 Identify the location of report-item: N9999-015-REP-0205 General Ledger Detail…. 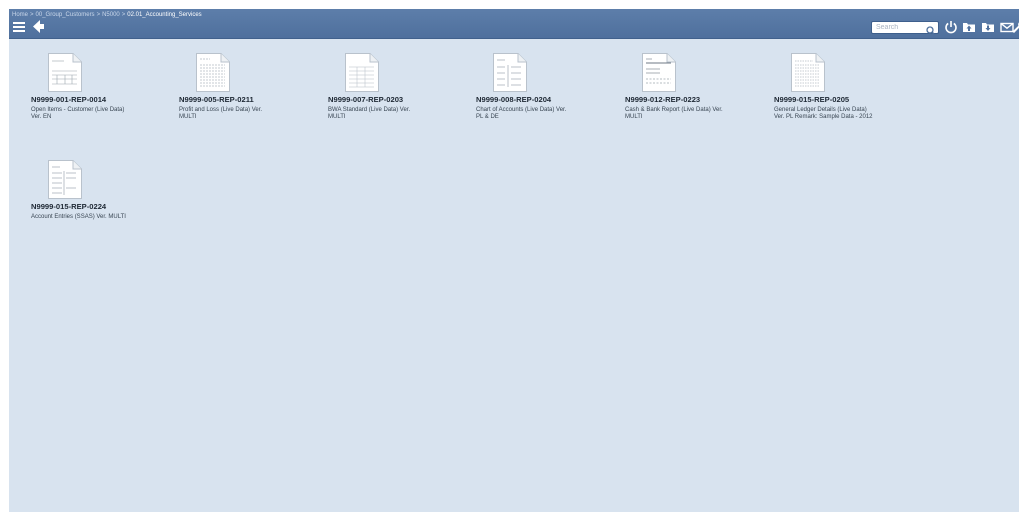
(844, 87).